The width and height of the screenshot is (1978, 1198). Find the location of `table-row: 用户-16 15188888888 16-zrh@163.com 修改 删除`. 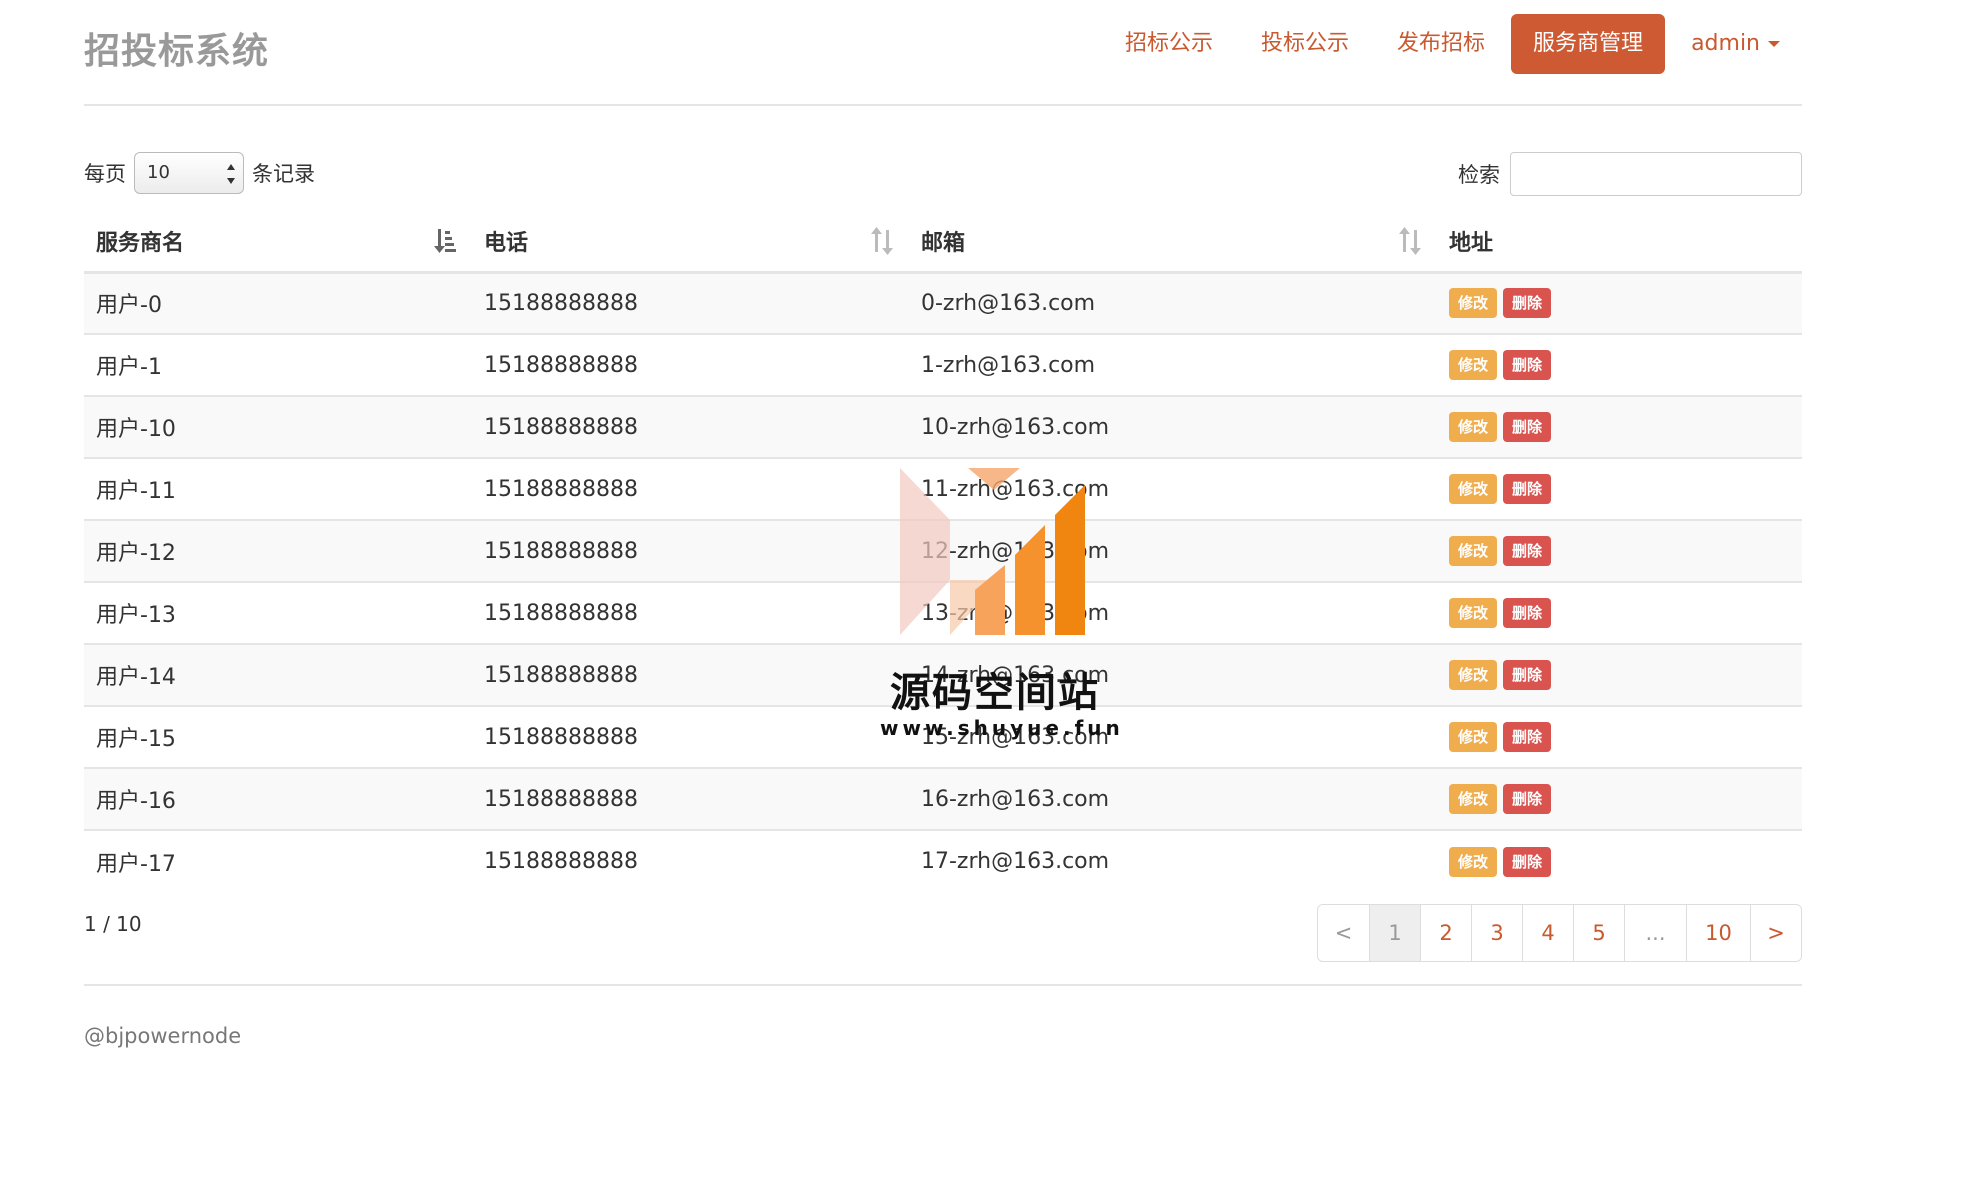

table-row: 用户-16 15188888888 16-zrh@163.com 修改 删除 is located at coordinates (943, 799).